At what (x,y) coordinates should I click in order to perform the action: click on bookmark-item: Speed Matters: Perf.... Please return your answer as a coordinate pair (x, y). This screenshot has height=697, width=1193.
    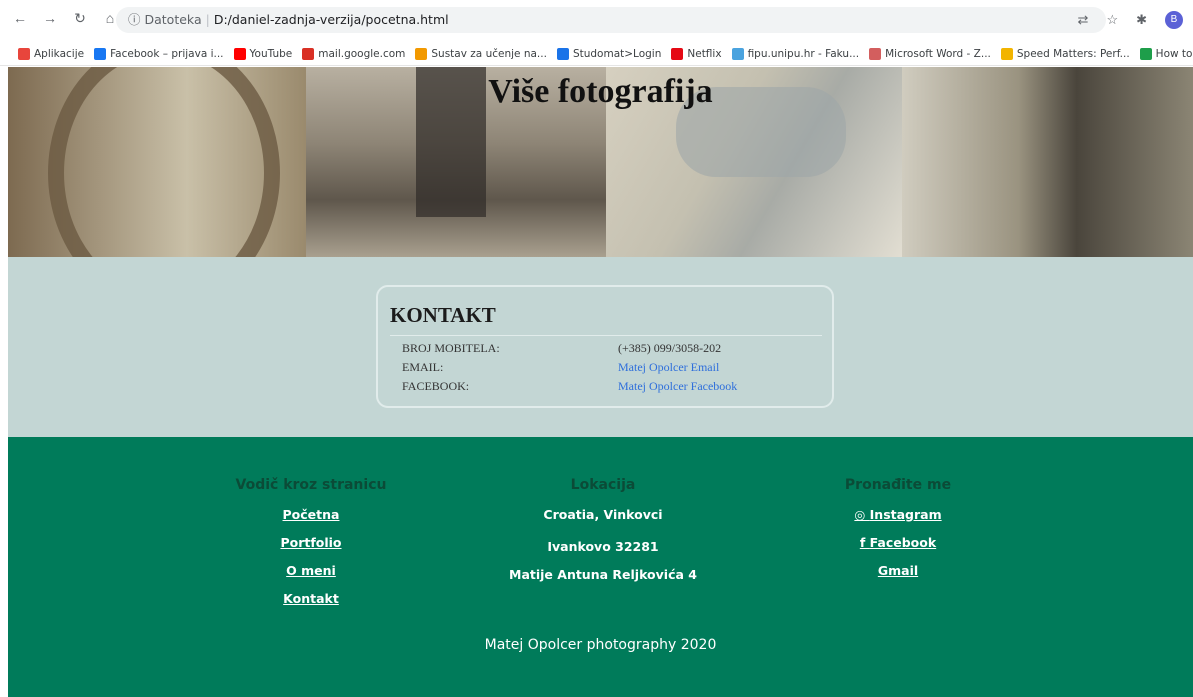
    Looking at the image, I should click on (1065, 53).